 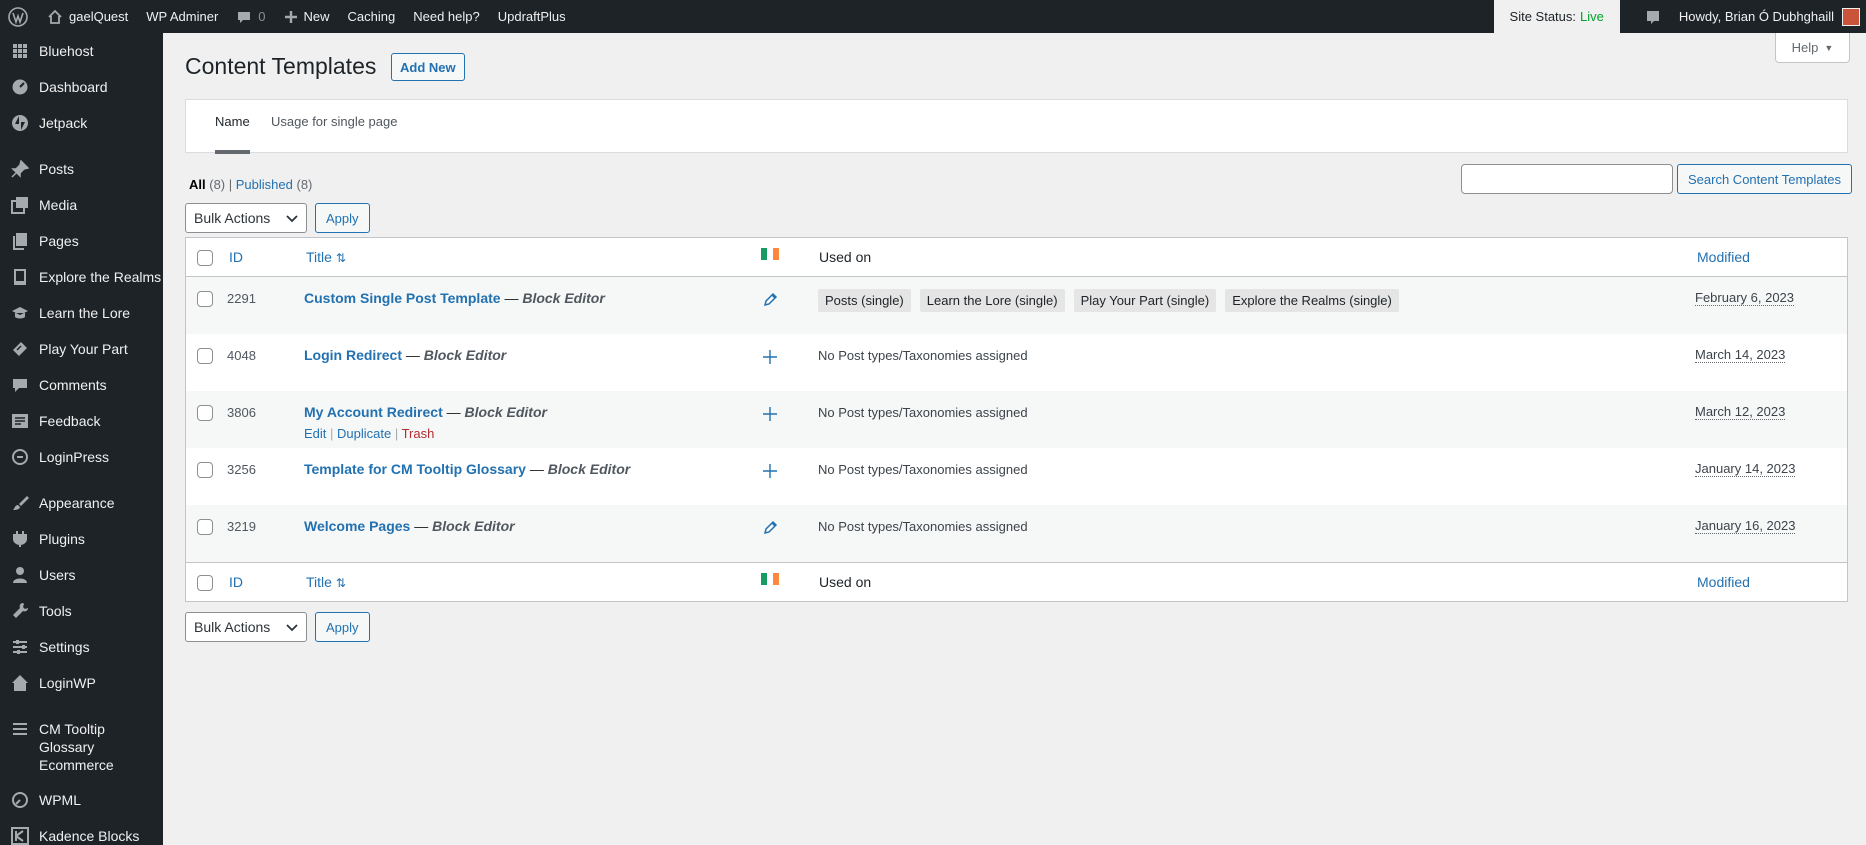 What do you see at coordinates (81, 385) in the screenshot?
I see `sidebar-item-comments: Comments` at bounding box center [81, 385].